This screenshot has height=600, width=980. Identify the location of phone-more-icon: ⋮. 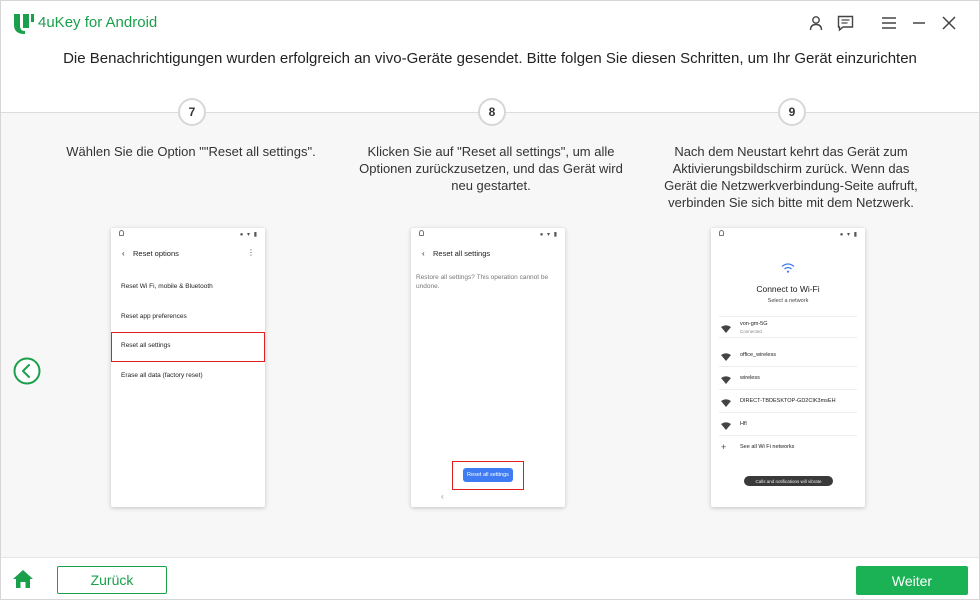
(251, 252).